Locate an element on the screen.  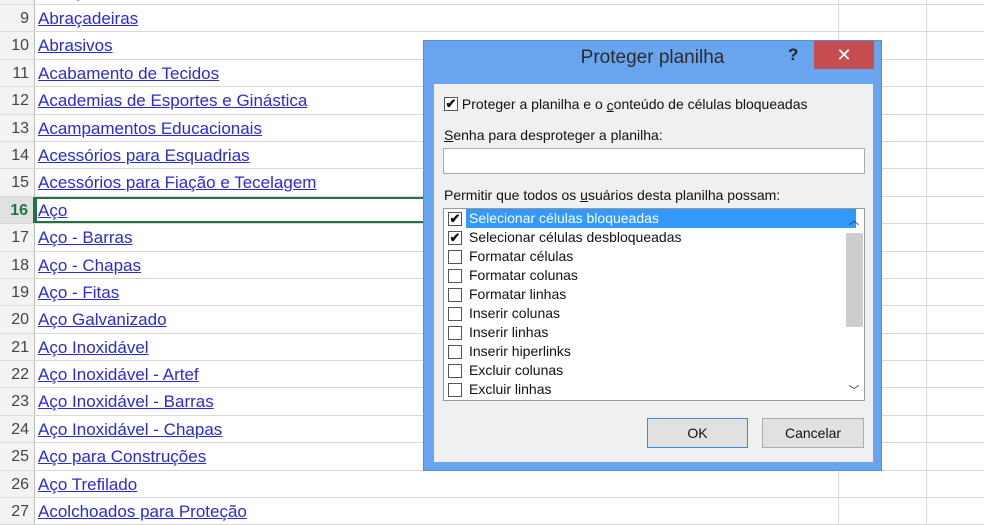
ok-button: OK is located at coordinates (697, 433).